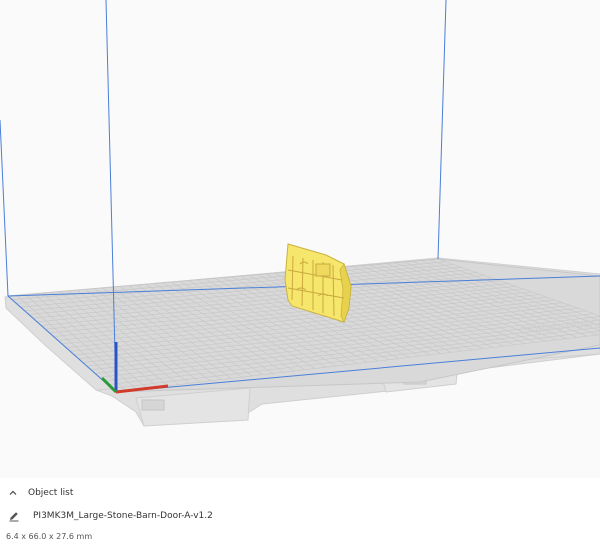 The image size is (600, 545). Describe the element at coordinates (51, 493) in the screenshot. I see `object-list-title: Object list` at that location.